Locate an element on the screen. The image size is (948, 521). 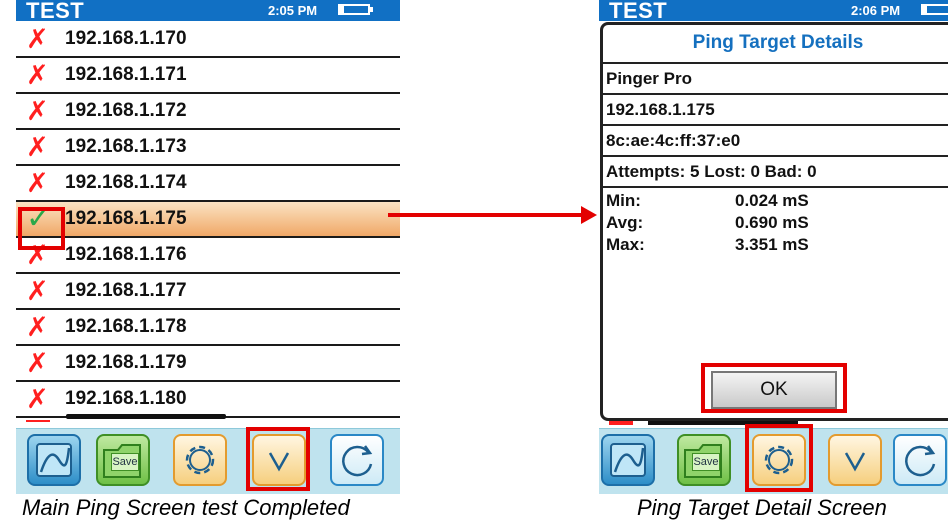
ip-address: 192.168.1.171 is located at coordinates (126, 74).